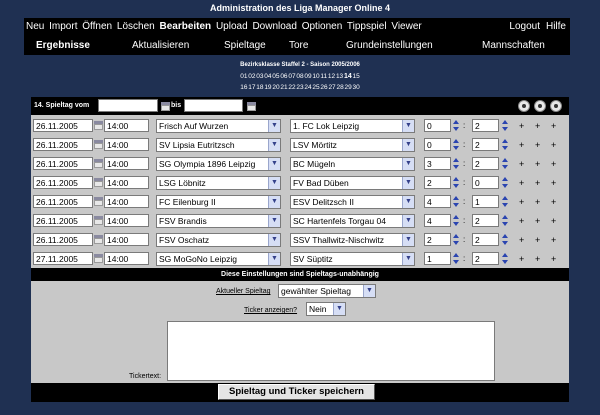 The image size is (600, 415). Describe the element at coordinates (136, 26) in the screenshot. I see `menu-item-3: Löschen` at that location.